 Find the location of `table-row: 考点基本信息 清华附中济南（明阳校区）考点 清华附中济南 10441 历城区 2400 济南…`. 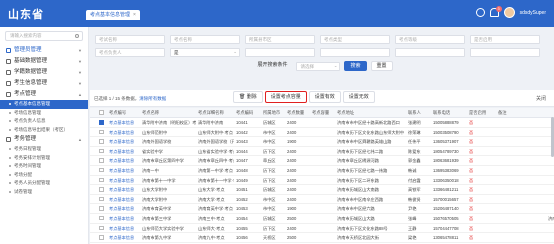

table-row: 考点基本信息 清华附中济南（明阳校区）考点 清华附中济南 10441 历城区 2400 济南… is located at coordinates (322, 123).